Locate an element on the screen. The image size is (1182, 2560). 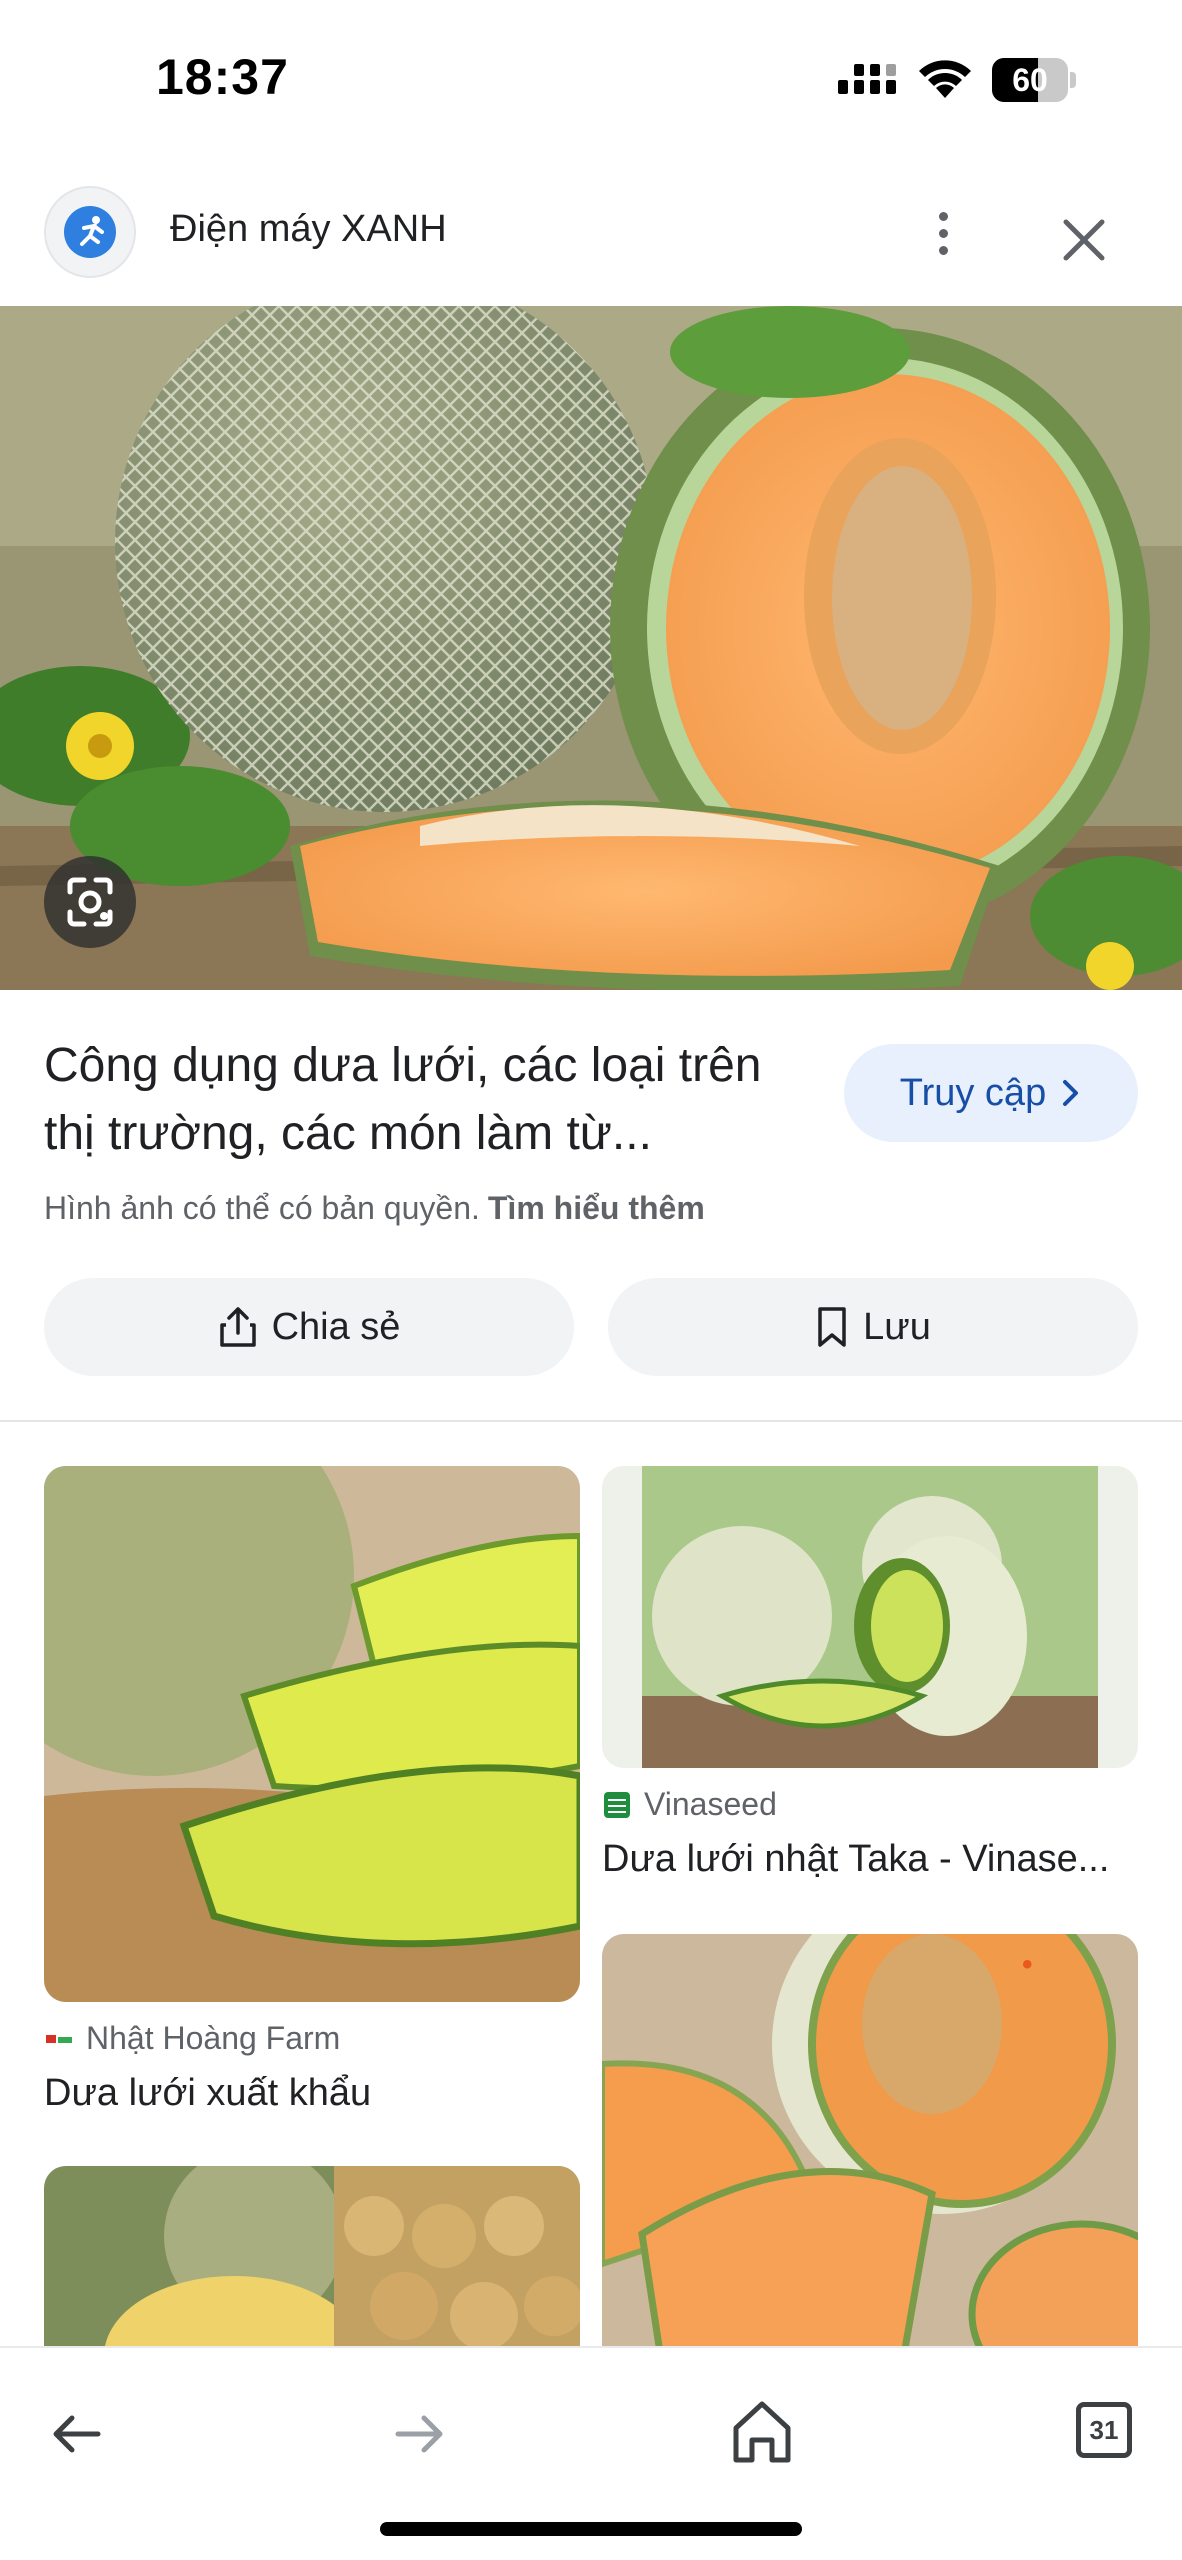
battery-icon: 60 is located at coordinates (1034, 80).